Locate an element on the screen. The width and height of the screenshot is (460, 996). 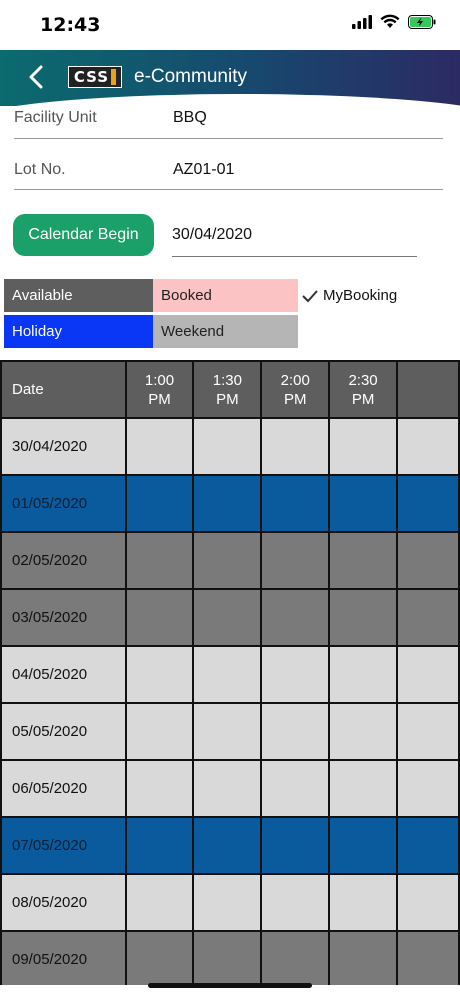
grid-row-normal: 04/05/2020 is located at coordinates (230, 674).